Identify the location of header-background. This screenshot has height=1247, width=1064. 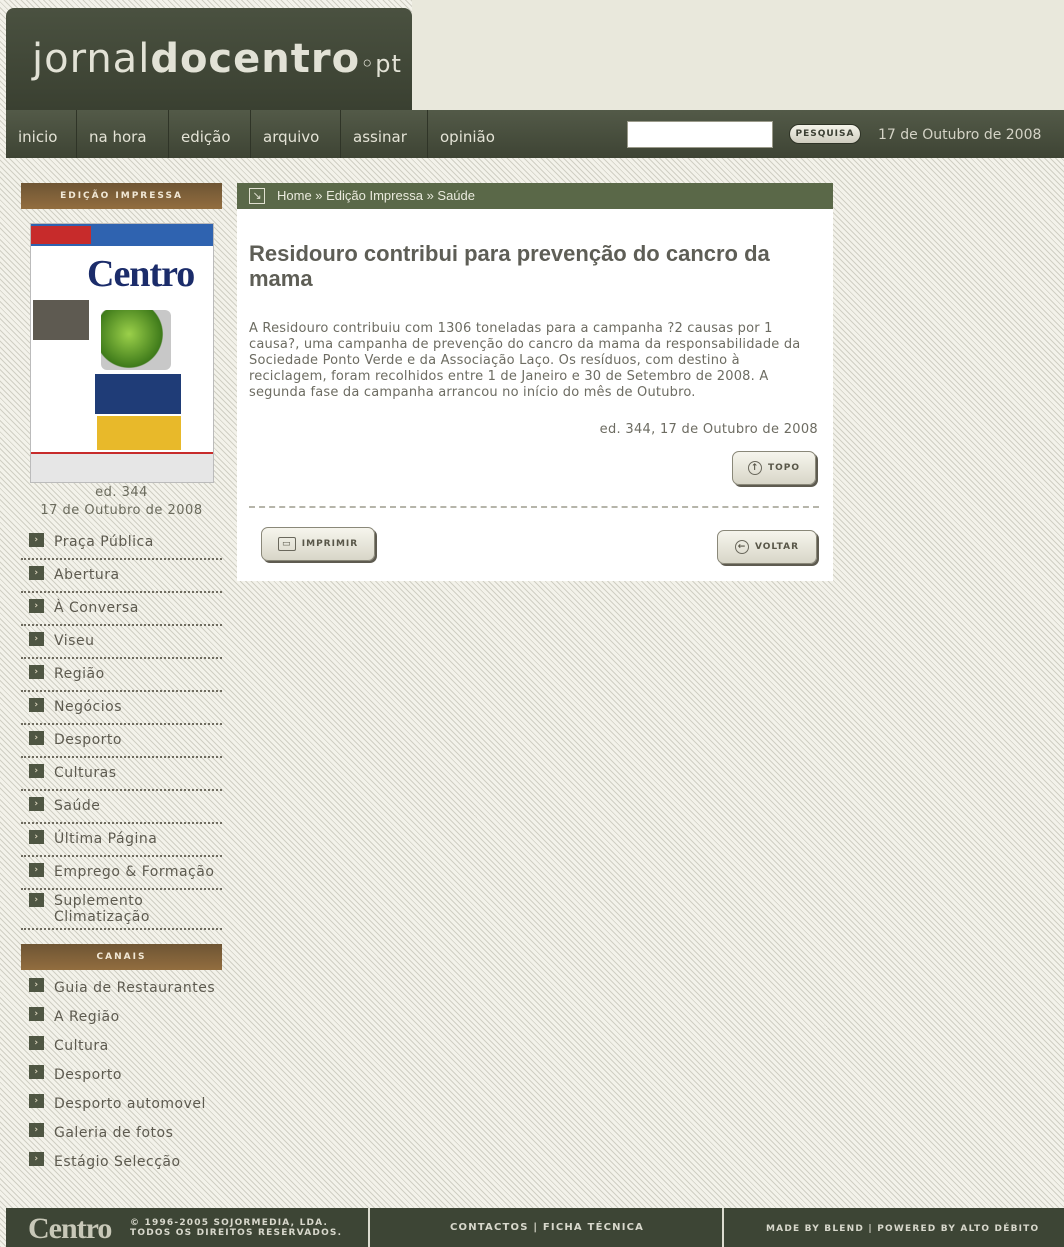
(738, 55).